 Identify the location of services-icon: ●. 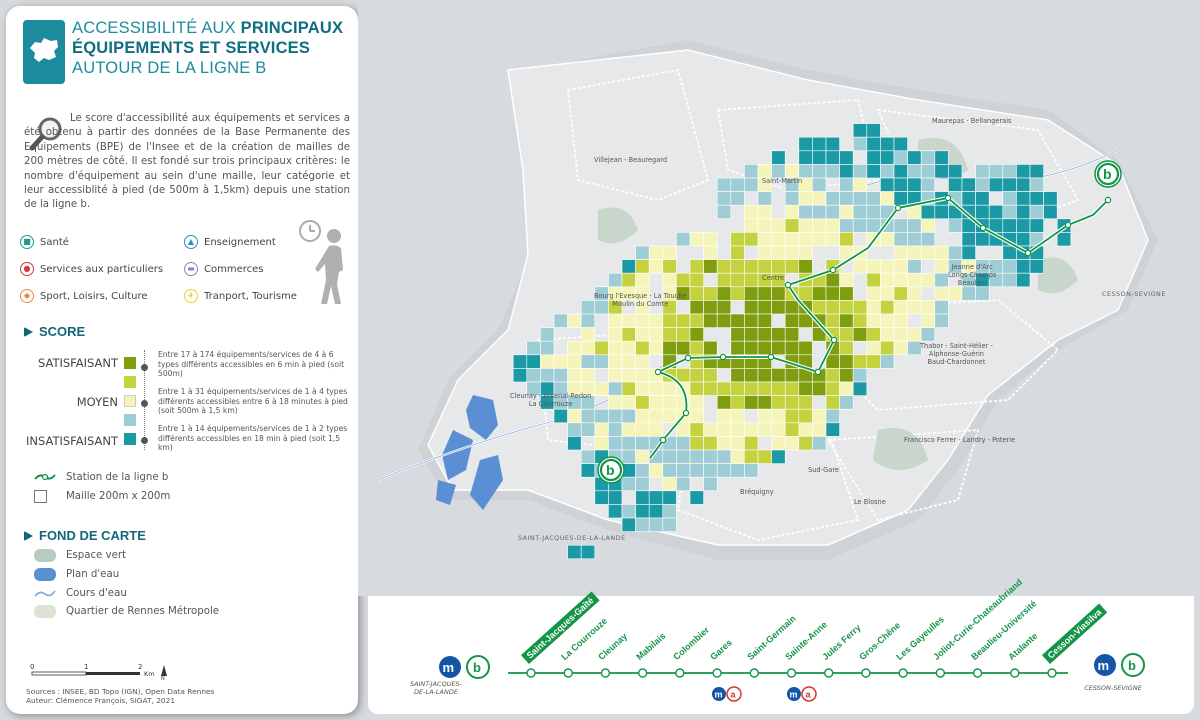
(27, 269).